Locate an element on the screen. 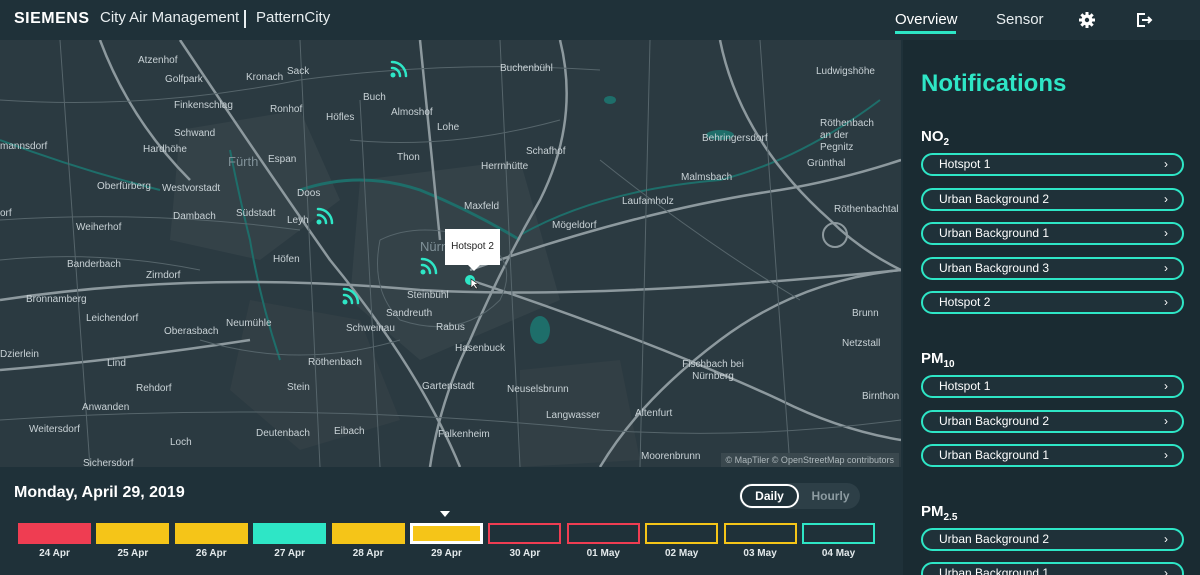 The width and height of the screenshot is (1200, 575). map-label: Fischbach bei Nürnberg is located at coordinates (713, 370).